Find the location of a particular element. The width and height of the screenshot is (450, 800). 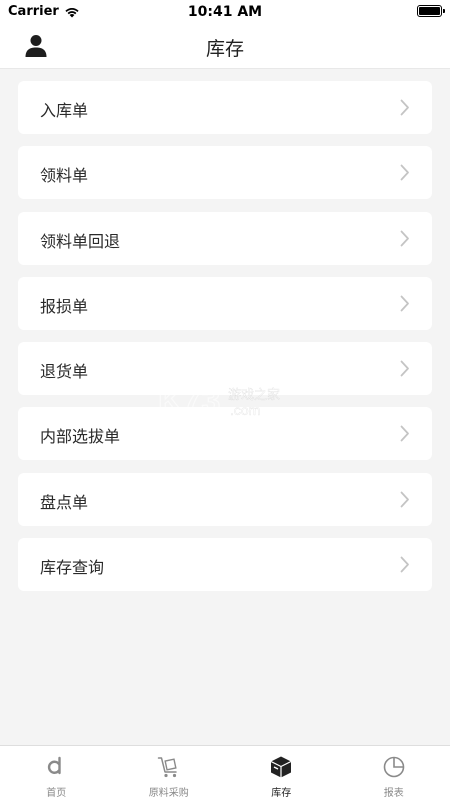

menu-item-requisition-return: 领料单回退 is located at coordinates (225, 238).